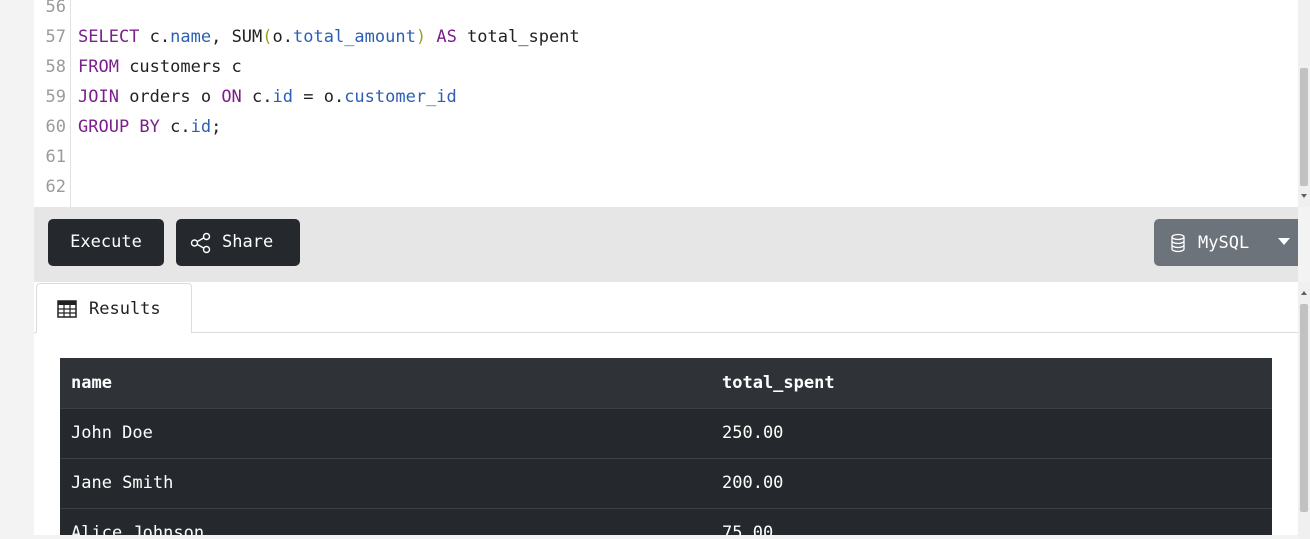 The height and width of the screenshot is (539, 1310). What do you see at coordinates (991, 433) in the screenshot?
I see `table-cell-total-spent: 250.00` at bounding box center [991, 433].